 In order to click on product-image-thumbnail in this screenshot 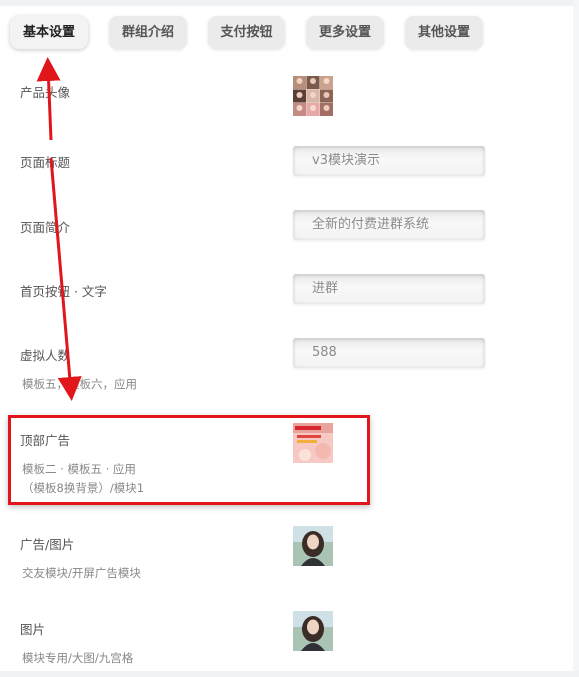, I will do `click(313, 96)`.